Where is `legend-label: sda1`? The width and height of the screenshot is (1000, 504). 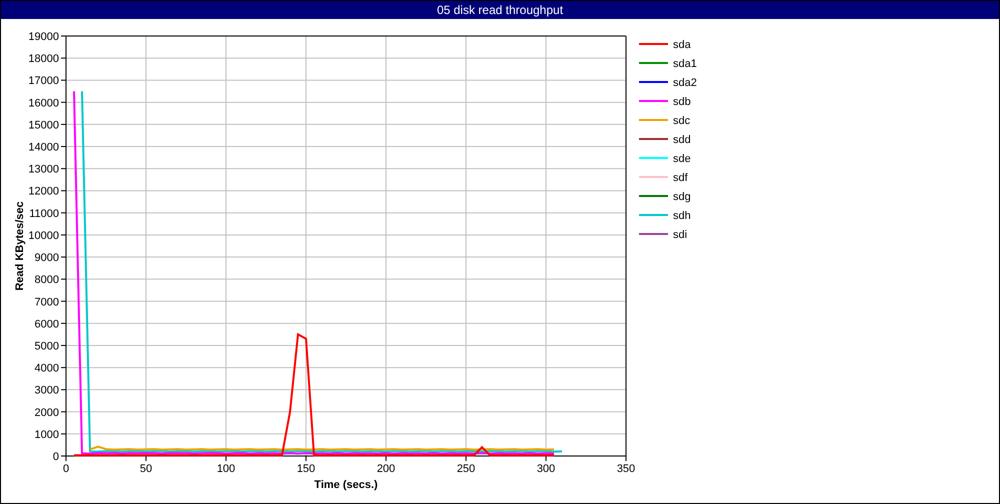 legend-label: sda1 is located at coordinates (685, 64).